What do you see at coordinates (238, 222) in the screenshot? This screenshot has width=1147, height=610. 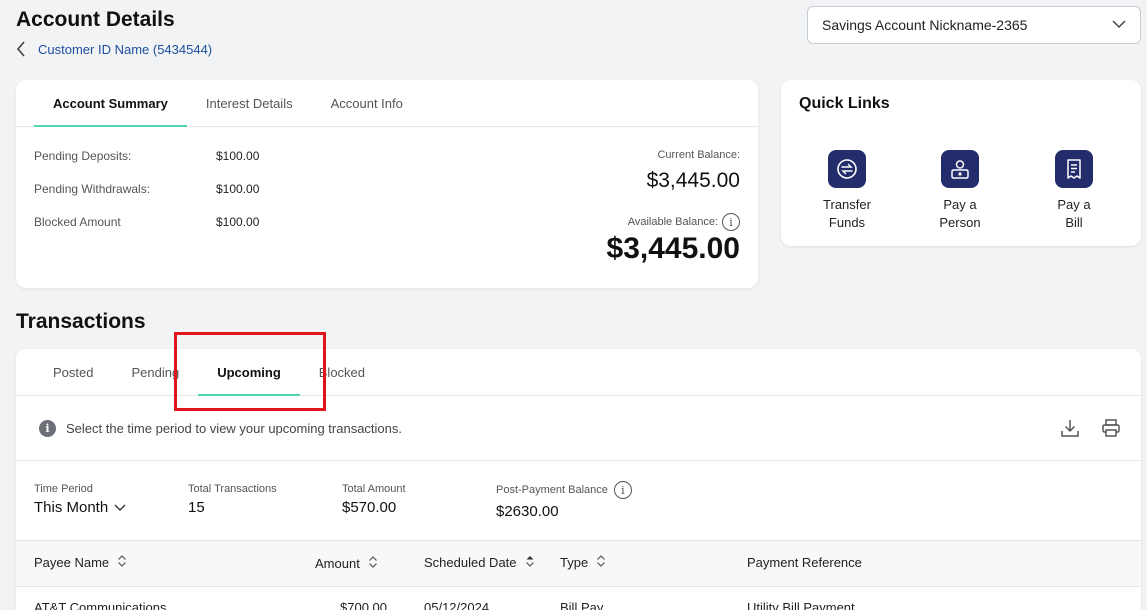 I see `blocked-amount-value: $100.00` at bounding box center [238, 222].